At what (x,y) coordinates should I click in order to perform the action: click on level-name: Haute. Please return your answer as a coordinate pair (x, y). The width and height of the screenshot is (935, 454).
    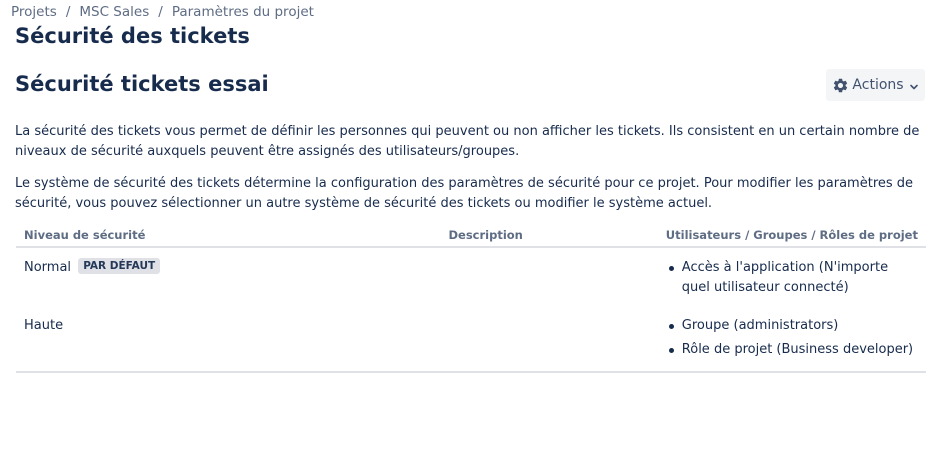
    Looking at the image, I should click on (44, 325).